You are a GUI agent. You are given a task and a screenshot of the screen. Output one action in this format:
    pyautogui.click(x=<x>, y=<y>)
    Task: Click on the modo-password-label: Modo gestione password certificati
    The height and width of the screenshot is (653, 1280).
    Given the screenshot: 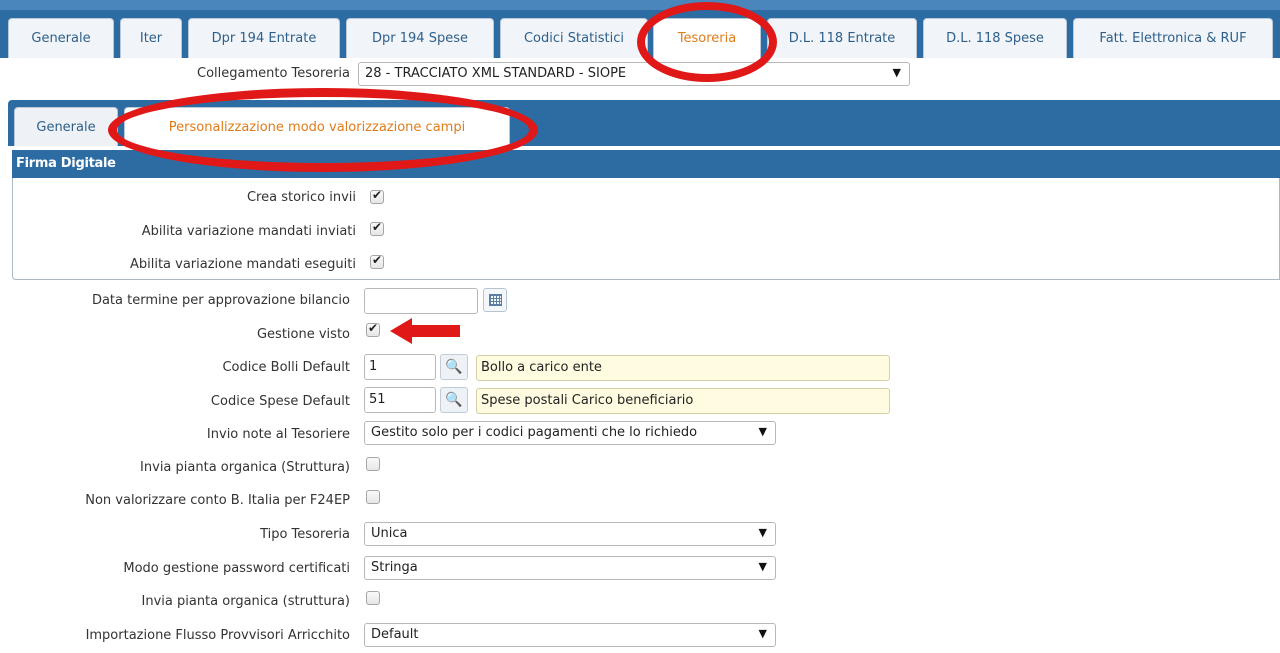 What is the action you would take?
    pyautogui.click(x=236, y=568)
    